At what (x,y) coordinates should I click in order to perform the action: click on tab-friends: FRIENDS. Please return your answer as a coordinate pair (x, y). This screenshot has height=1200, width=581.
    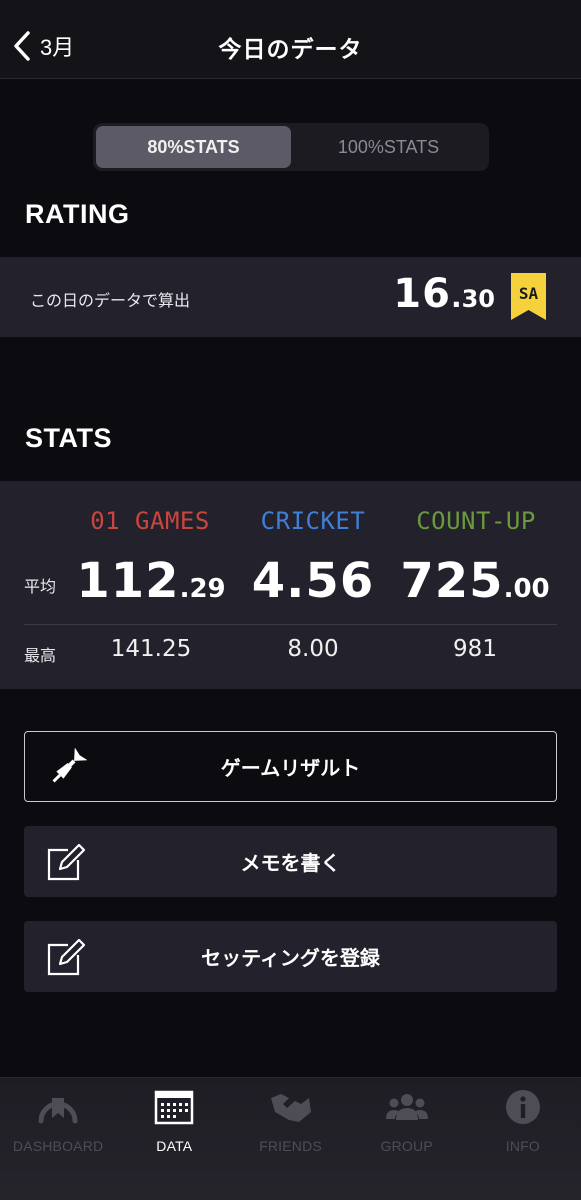
    Looking at the image, I should click on (290, 1139).